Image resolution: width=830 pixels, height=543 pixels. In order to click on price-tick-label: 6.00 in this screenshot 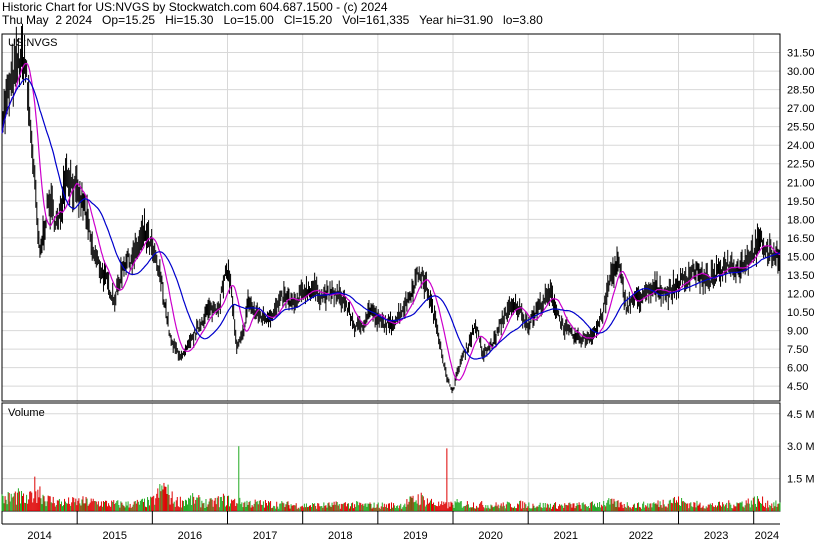, I will do `click(797, 369)`.